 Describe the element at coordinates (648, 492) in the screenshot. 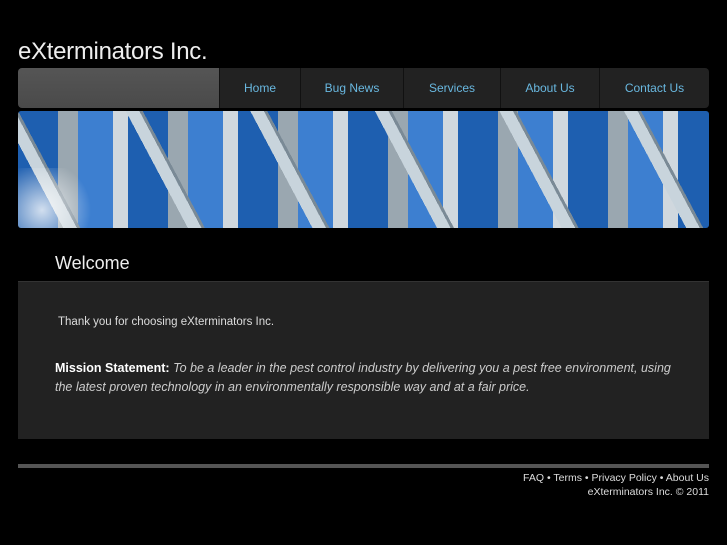

I see `copyright: eXterminators Inc. © 2011` at that location.